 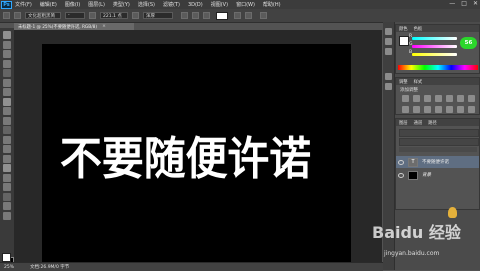 What do you see at coordinates (7, 130) in the screenshot?
I see `eraser-tool-icon` at bounding box center [7, 130].